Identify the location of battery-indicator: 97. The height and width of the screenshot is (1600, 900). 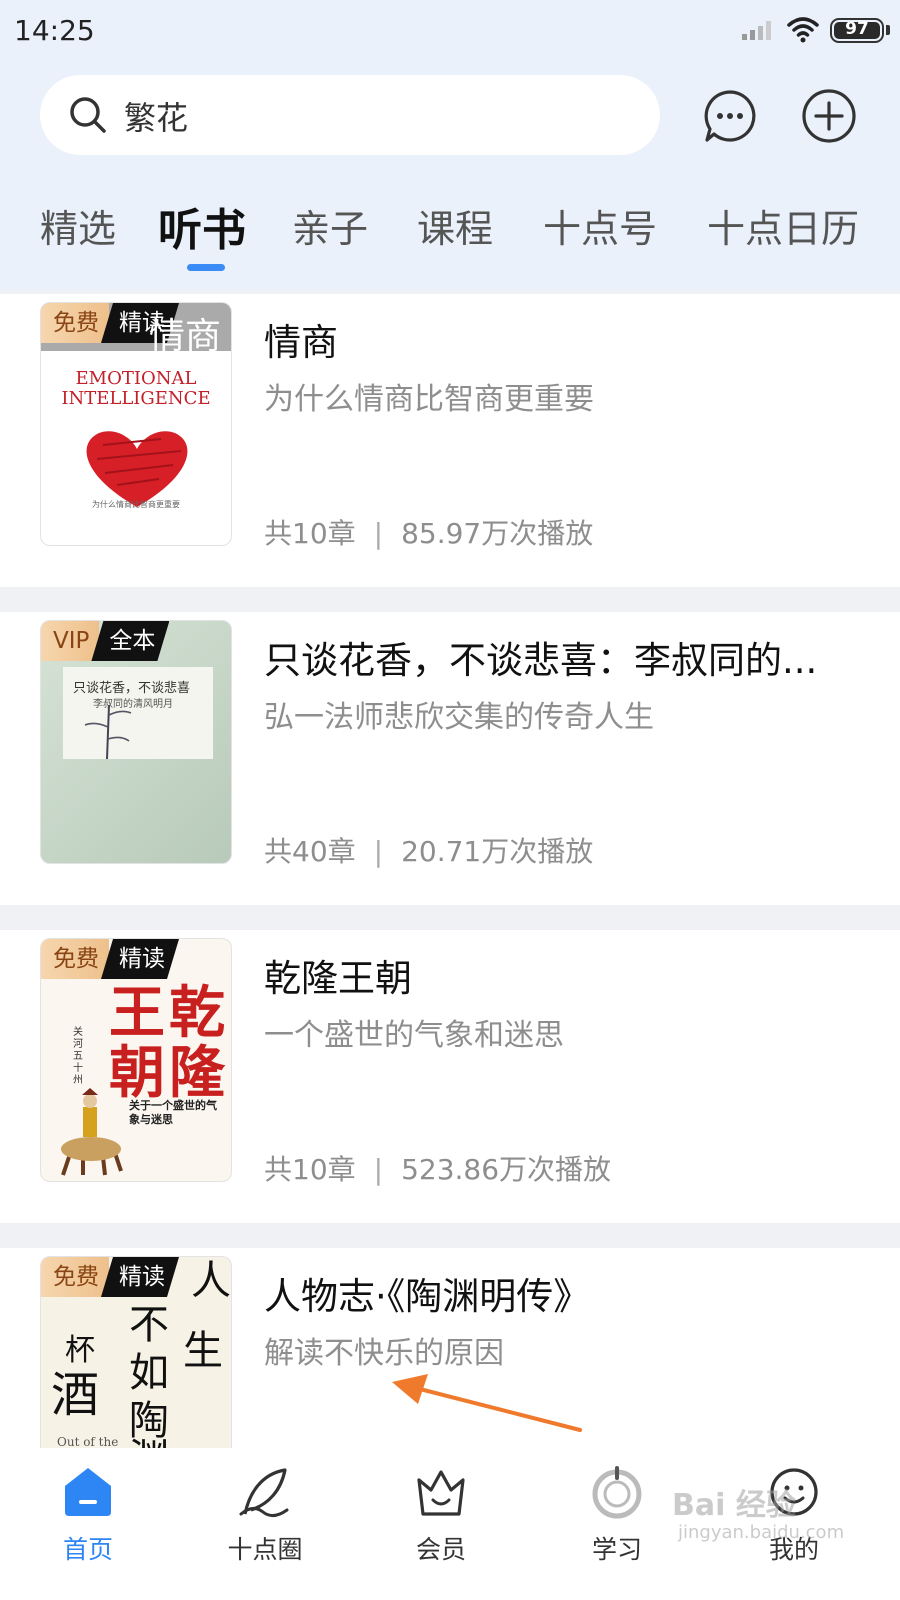
(857, 30).